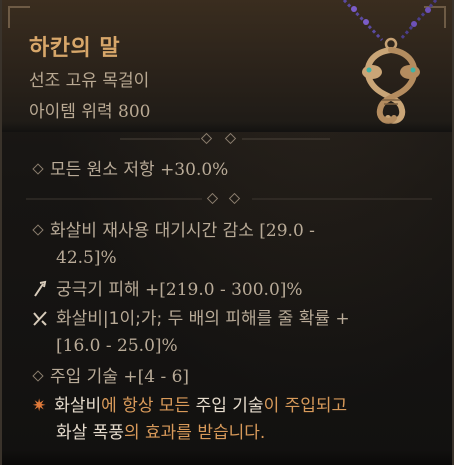 The height and width of the screenshot is (465, 454). What do you see at coordinates (90, 433) in the screenshot?
I see `unique-storm-name: 화살 폭풍` at bounding box center [90, 433].